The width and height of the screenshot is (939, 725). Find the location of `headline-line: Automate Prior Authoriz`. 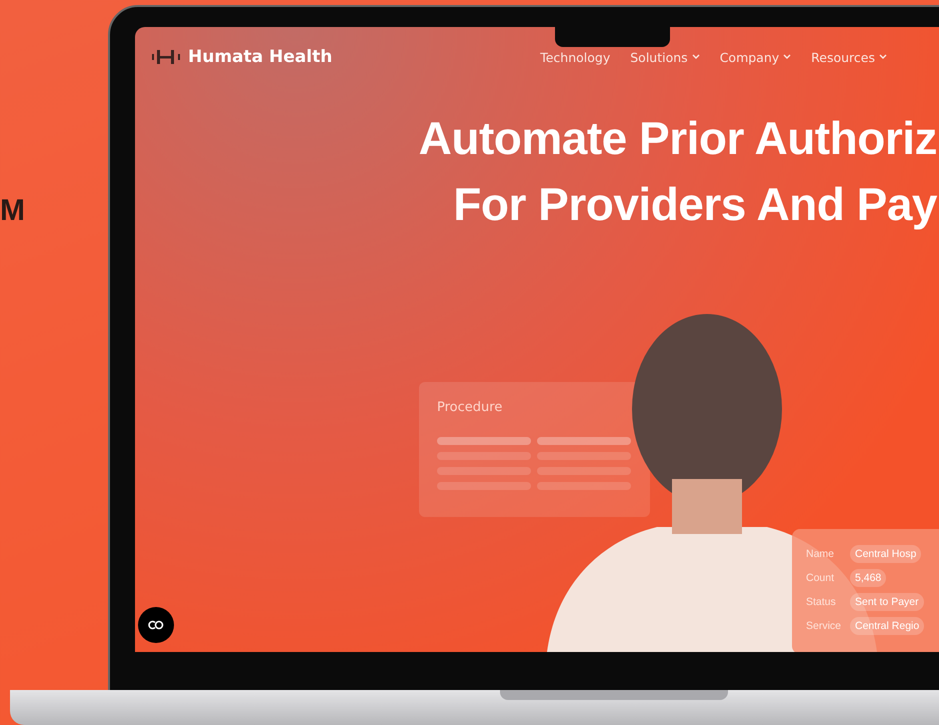

headline-line: Automate Prior Authoriz is located at coordinates (677, 138).